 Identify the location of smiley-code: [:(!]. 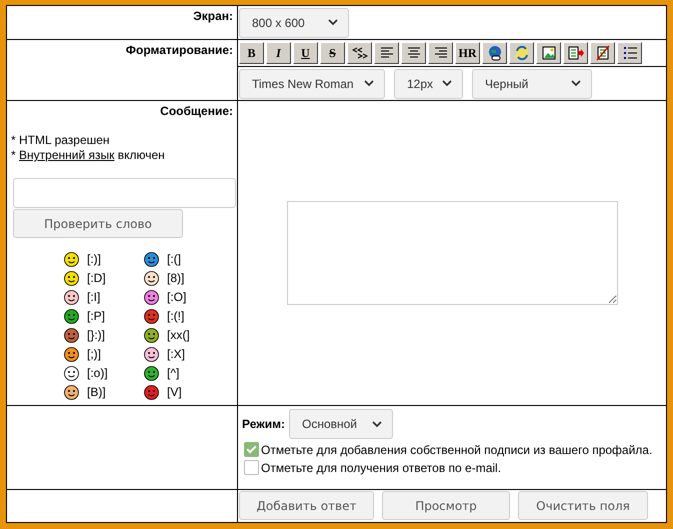
(175, 316).